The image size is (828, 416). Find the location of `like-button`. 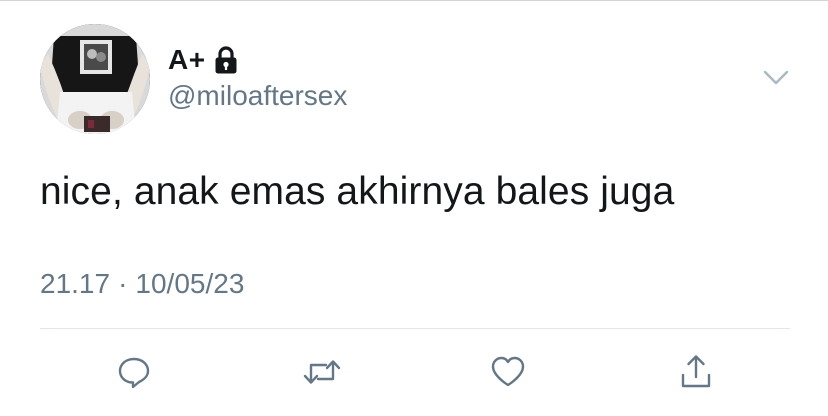

like-button is located at coordinates (508, 372).